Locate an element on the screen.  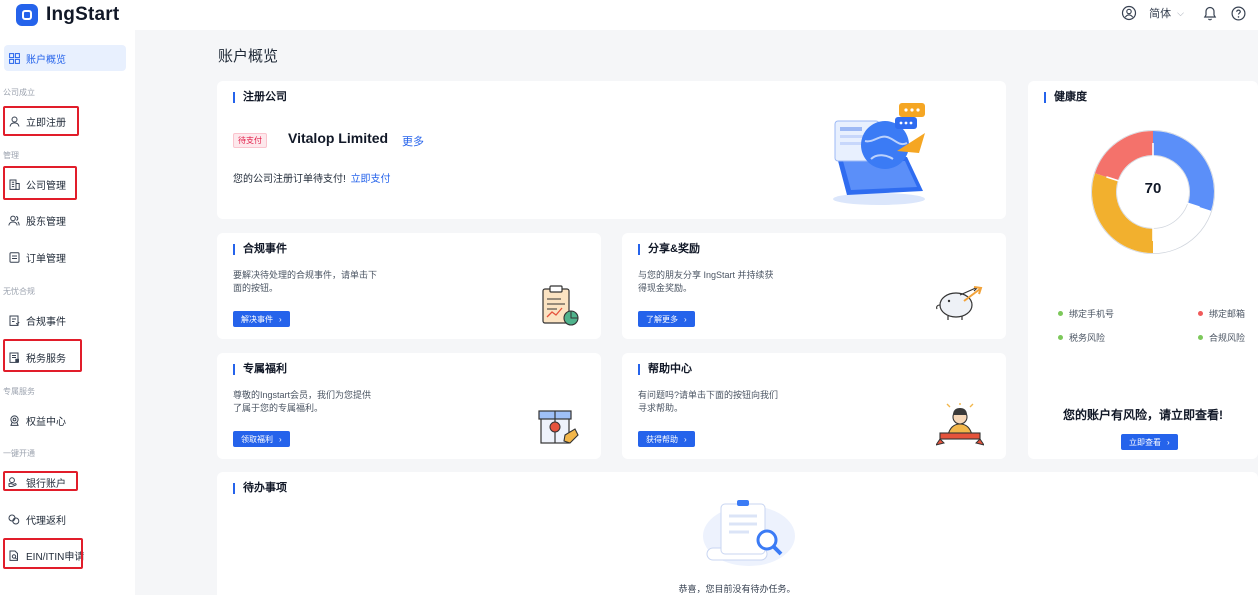
empty-state-text: 恭喜，您目前没有待办任务。 is located at coordinates (737, 589).